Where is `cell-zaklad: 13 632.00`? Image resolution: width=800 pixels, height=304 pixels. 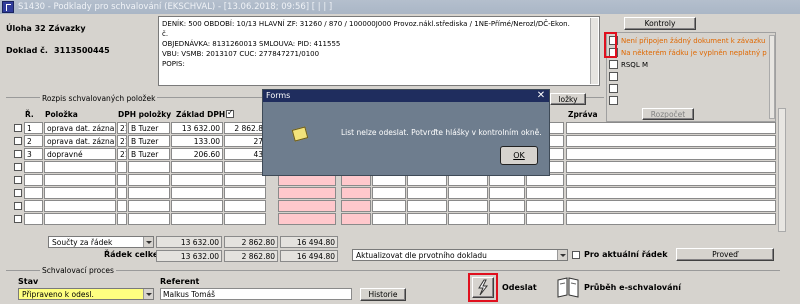
cell-zaklad: 13 632.00 is located at coordinates (197, 128).